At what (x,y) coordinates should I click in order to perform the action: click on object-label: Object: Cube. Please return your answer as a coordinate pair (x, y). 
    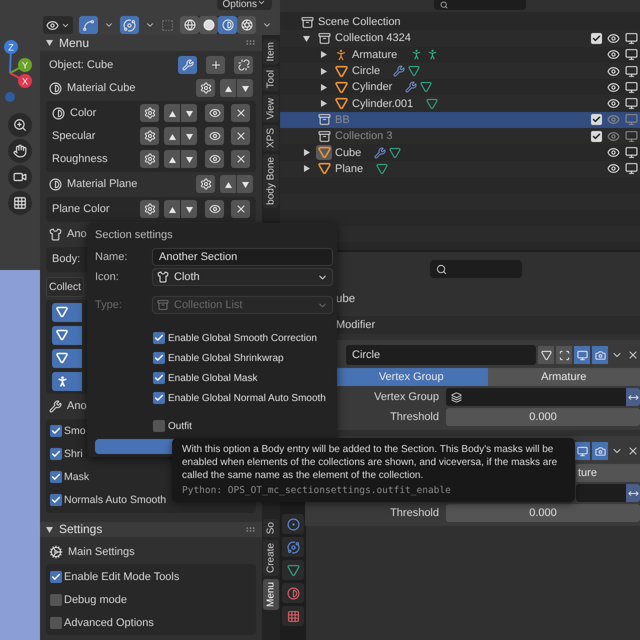
    Looking at the image, I should click on (81, 65).